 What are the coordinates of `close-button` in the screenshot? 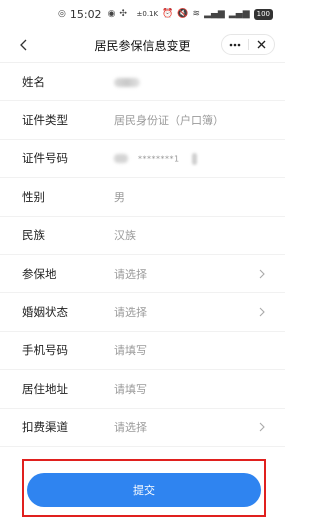 It's located at (262, 44).